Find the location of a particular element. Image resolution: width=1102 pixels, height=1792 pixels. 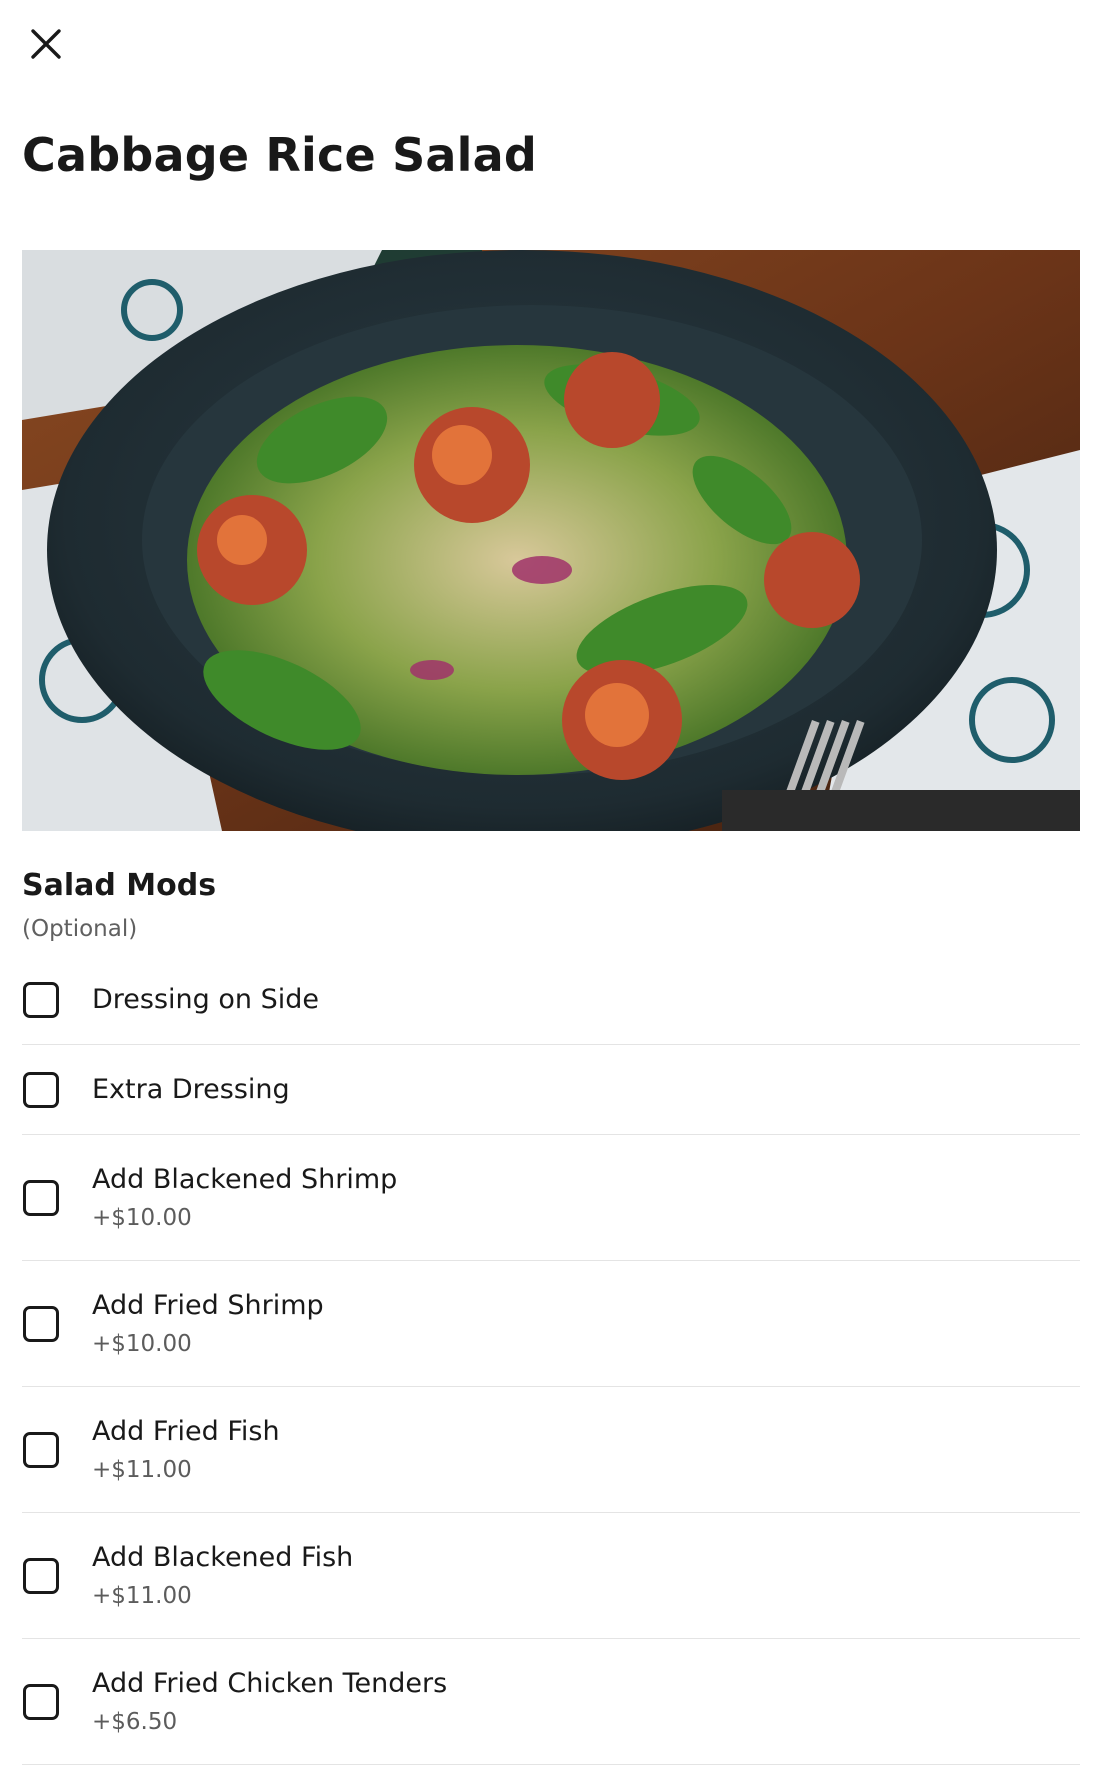

option-add-fried-fish: Add Fried Fish +$11.00 is located at coordinates (551, 1450).